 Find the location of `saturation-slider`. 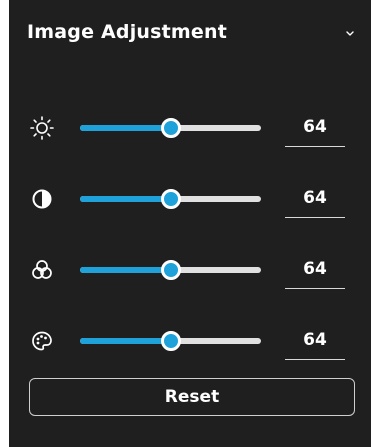

saturation-slider is located at coordinates (170, 270).